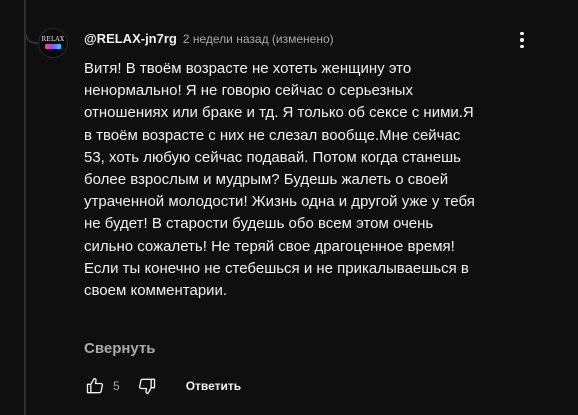 The height and width of the screenshot is (415, 578). What do you see at coordinates (213, 386) in the screenshot?
I see `reply-button: Ответить` at bounding box center [213, 386].